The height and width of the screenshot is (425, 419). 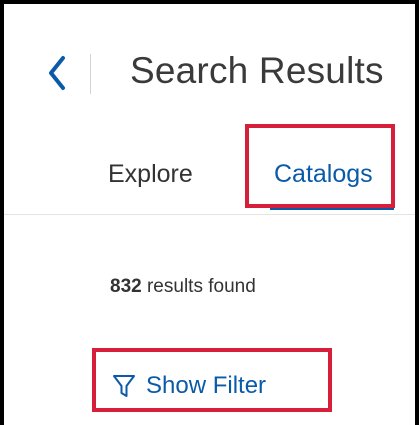 What do you see at coordinates (212, 380) in the screenshot?
I see `show-filter-highlight` at bounding box center [212, 380].